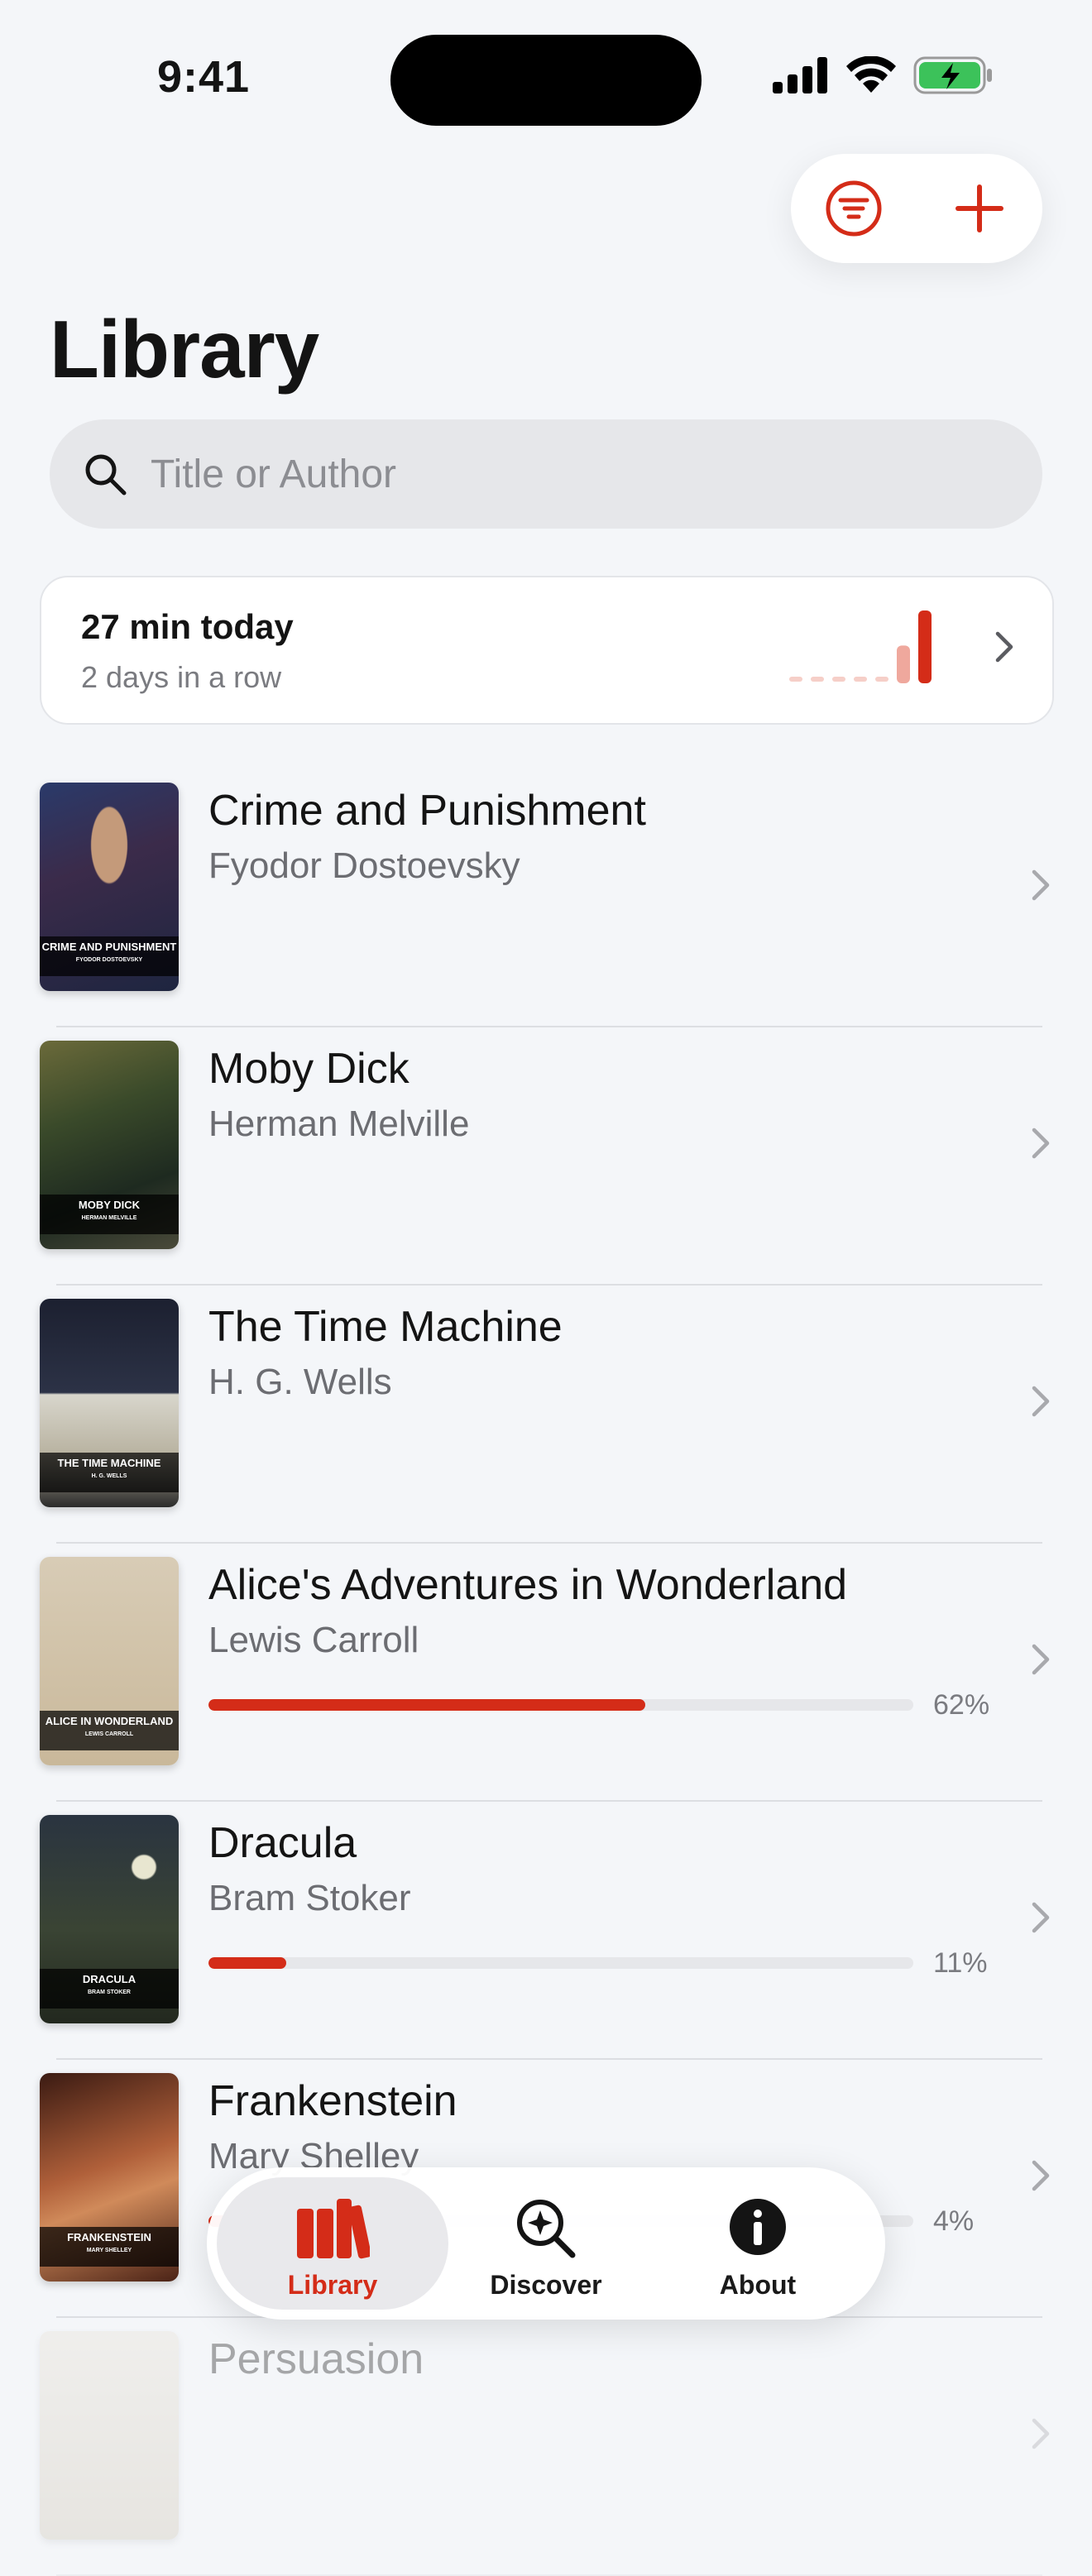 This screenshot has height=2576, width=1092. What do you see at coordinates (546, 2229) in the screenshot?
I see `discover-icon` at bounding box center [546, 2229].